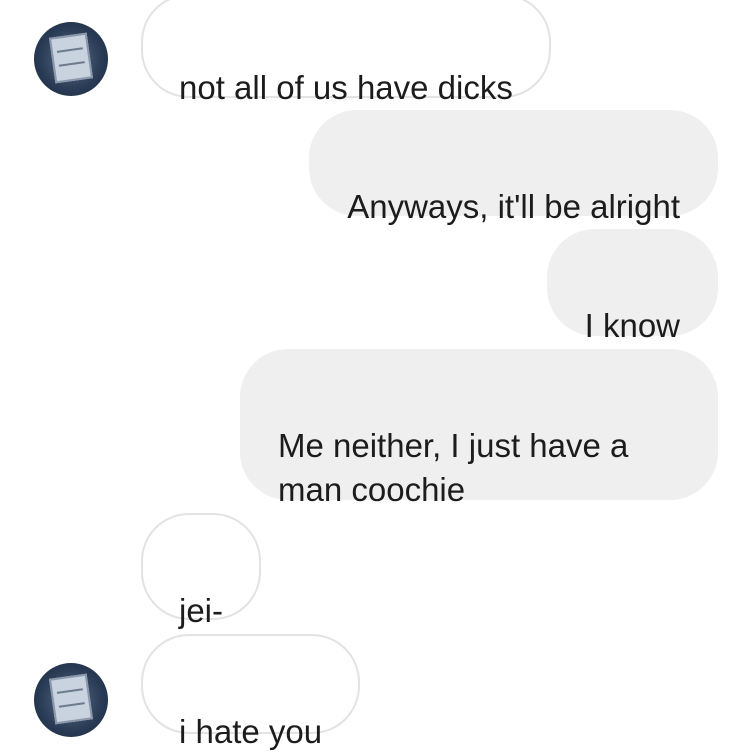 The width and height of the screenshot is (750, 754). Describe the element at coordinates (632, 325) in the screenshot. I see `message-text: I know` at that location.